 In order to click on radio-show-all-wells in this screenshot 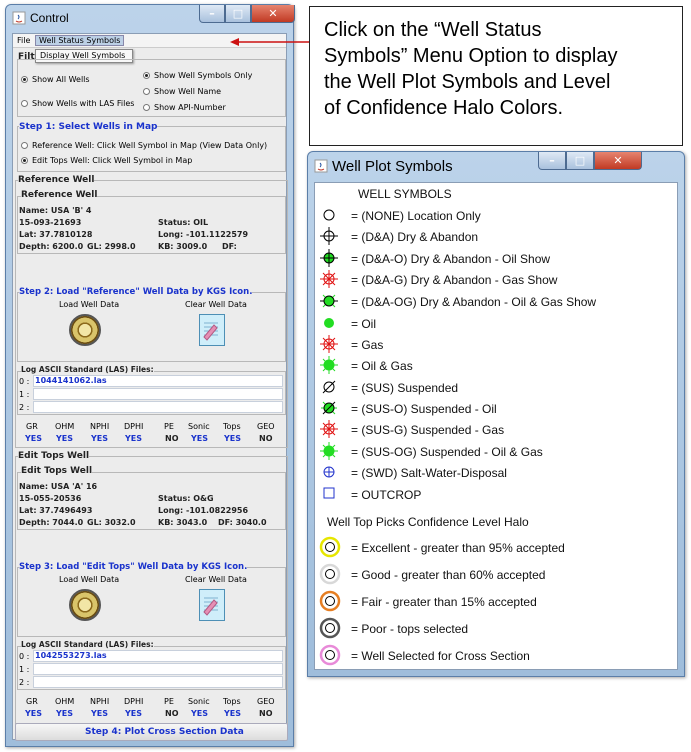, I will do `click(24, 79)`.